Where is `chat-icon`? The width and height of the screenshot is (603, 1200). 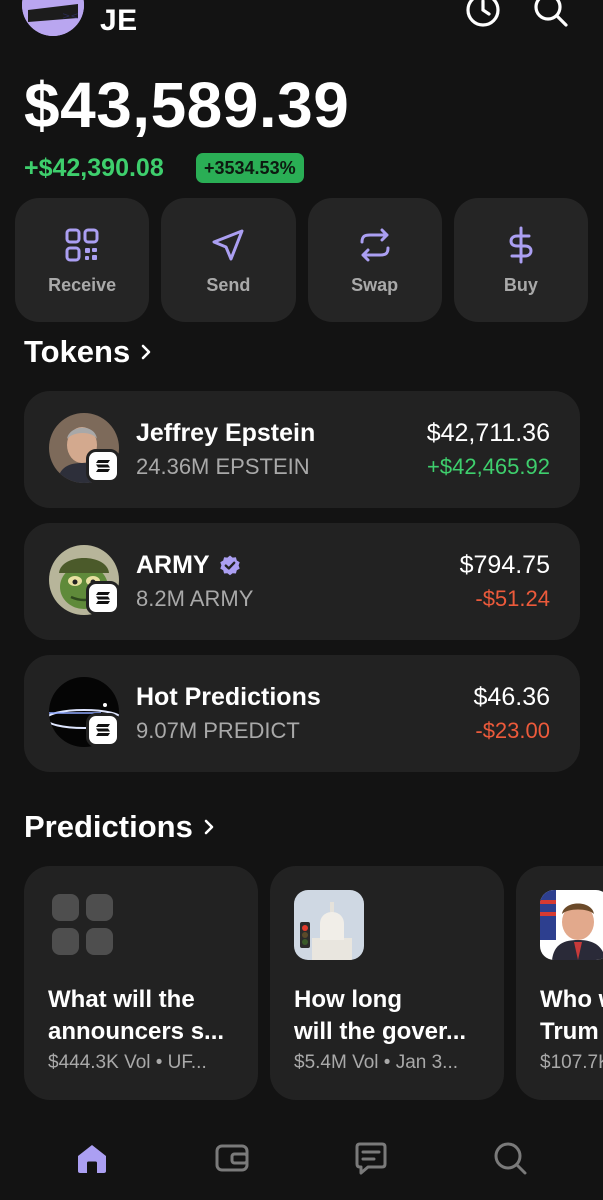 chat-icon is located at coordinates (371, 1158).